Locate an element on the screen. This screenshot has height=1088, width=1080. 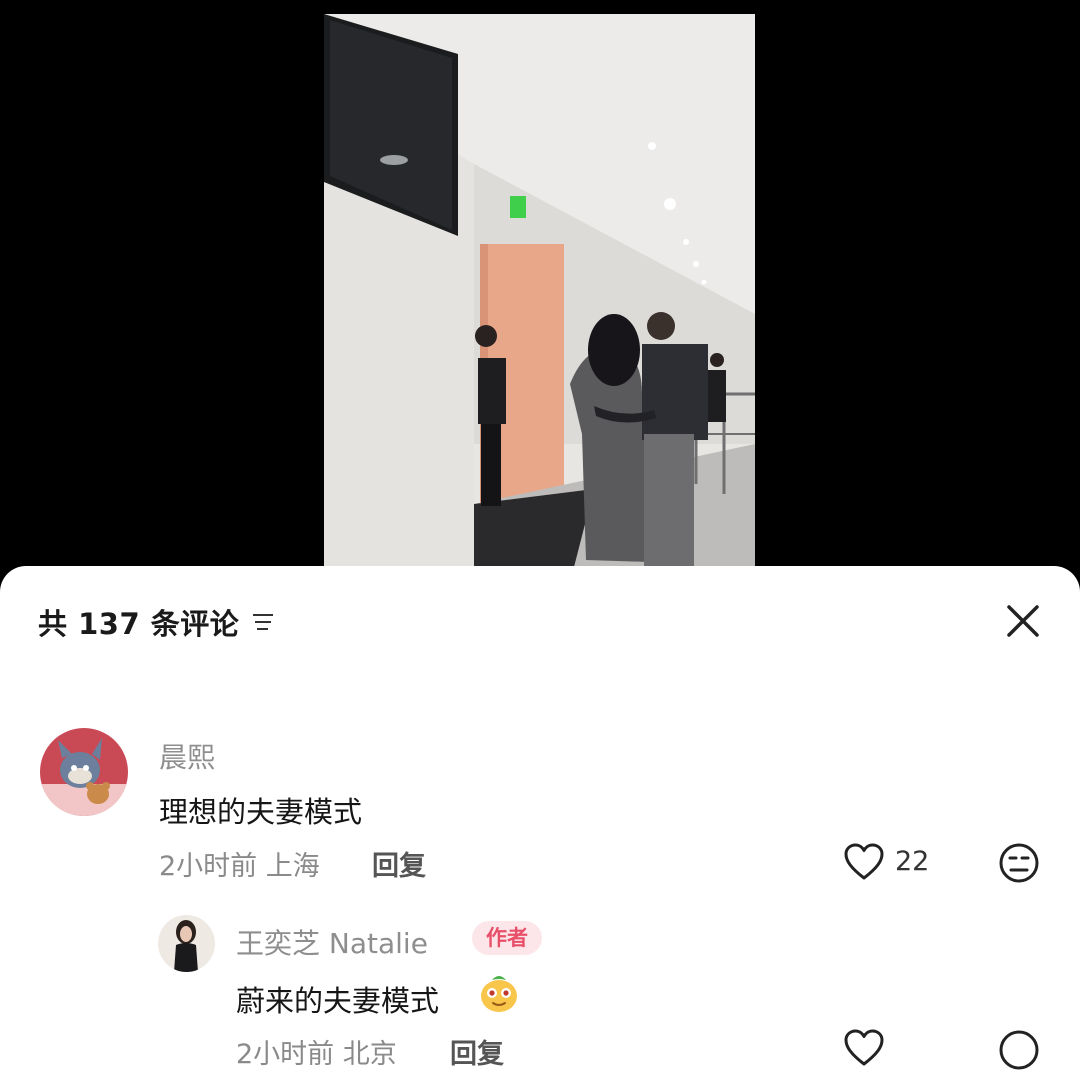
like-count: 22 is located at coordinates (912, 861).